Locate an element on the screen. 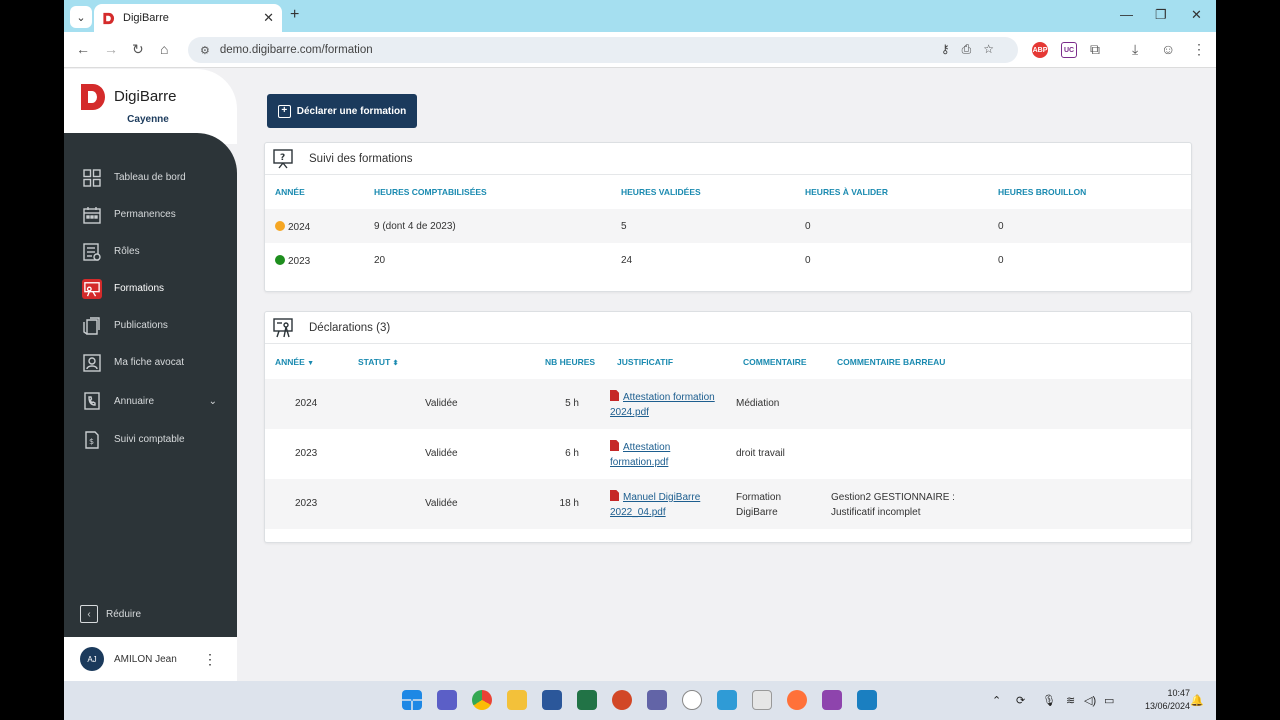  avatar: AJ is located at coordinates (92, 659).